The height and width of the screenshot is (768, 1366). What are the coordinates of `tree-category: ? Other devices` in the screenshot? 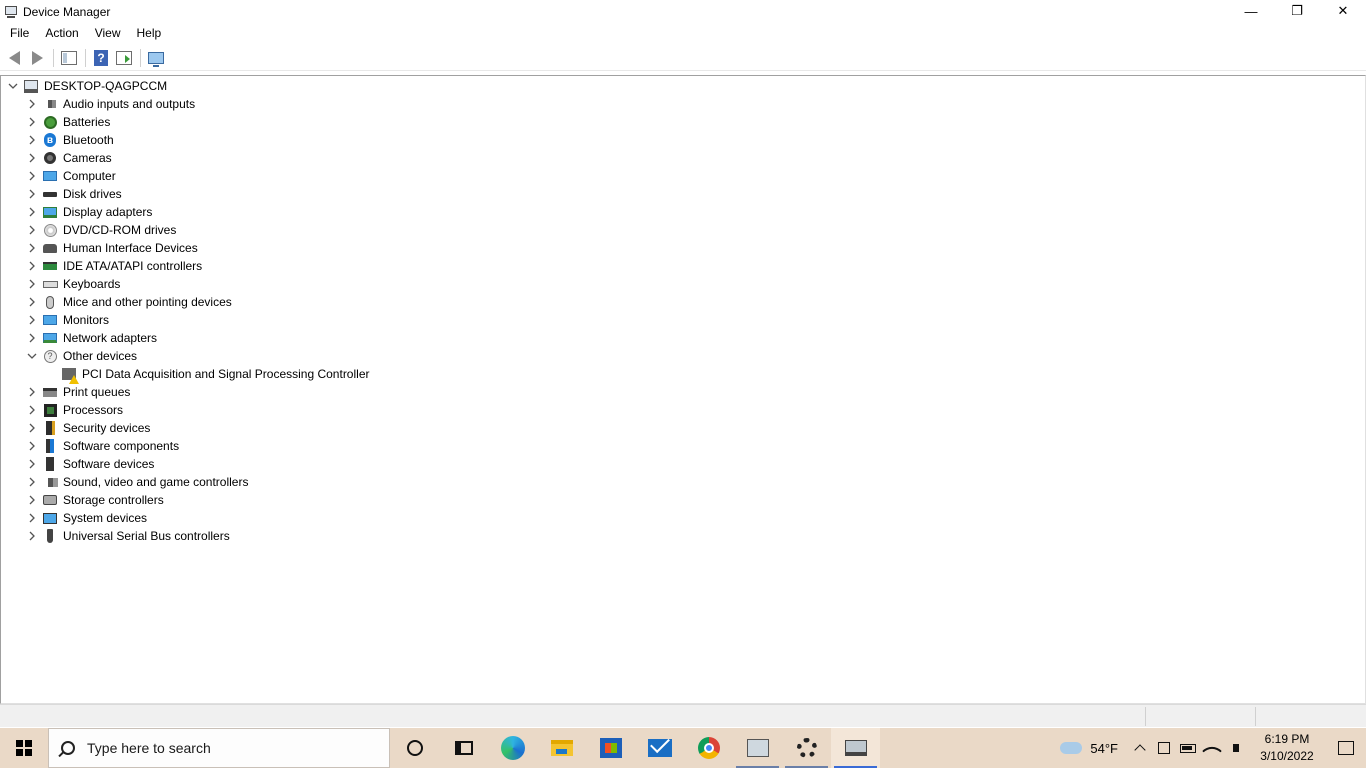 It's located at (185, 356).